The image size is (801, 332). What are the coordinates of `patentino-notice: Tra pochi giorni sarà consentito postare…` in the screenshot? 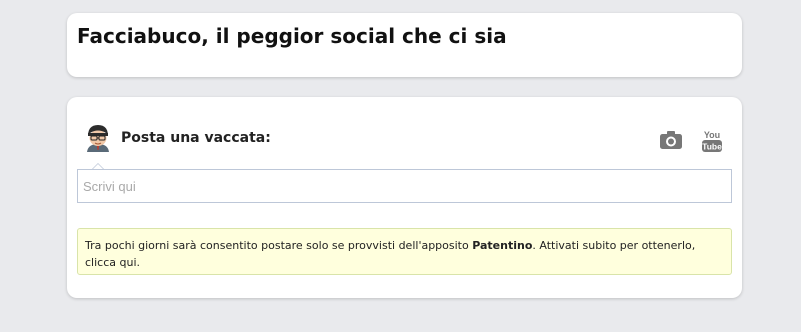 It's located at (404, 251).